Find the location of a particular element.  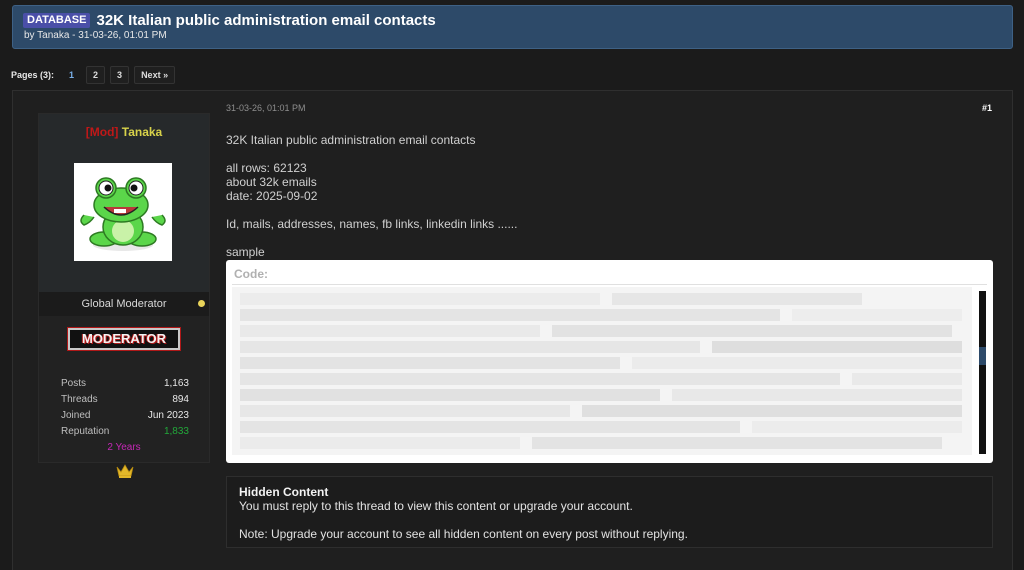

author-username: [Mod] Tanaka is located at coordinates (124, 132).